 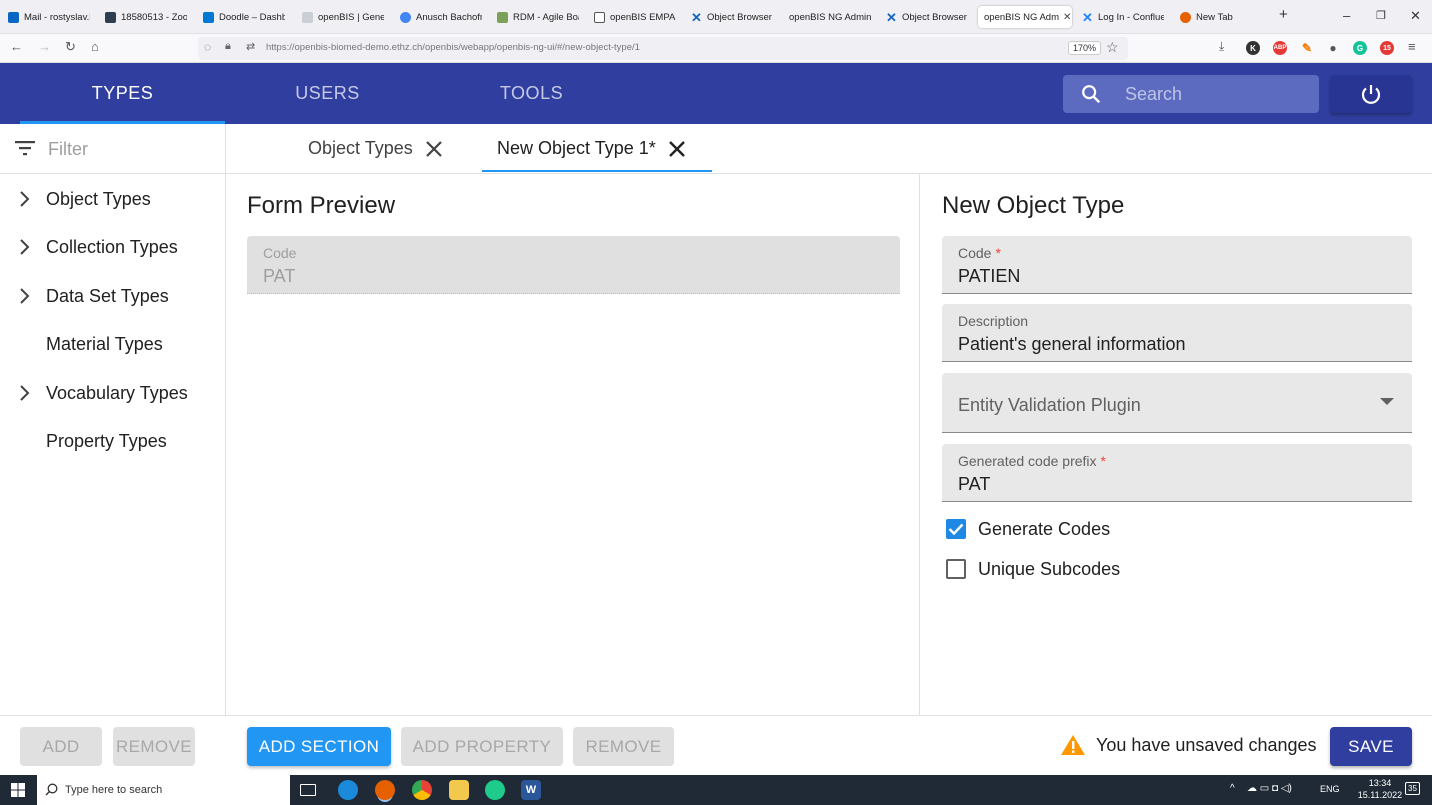 I want to click on download-icon: ⤓, so click(x=1221, y=46).